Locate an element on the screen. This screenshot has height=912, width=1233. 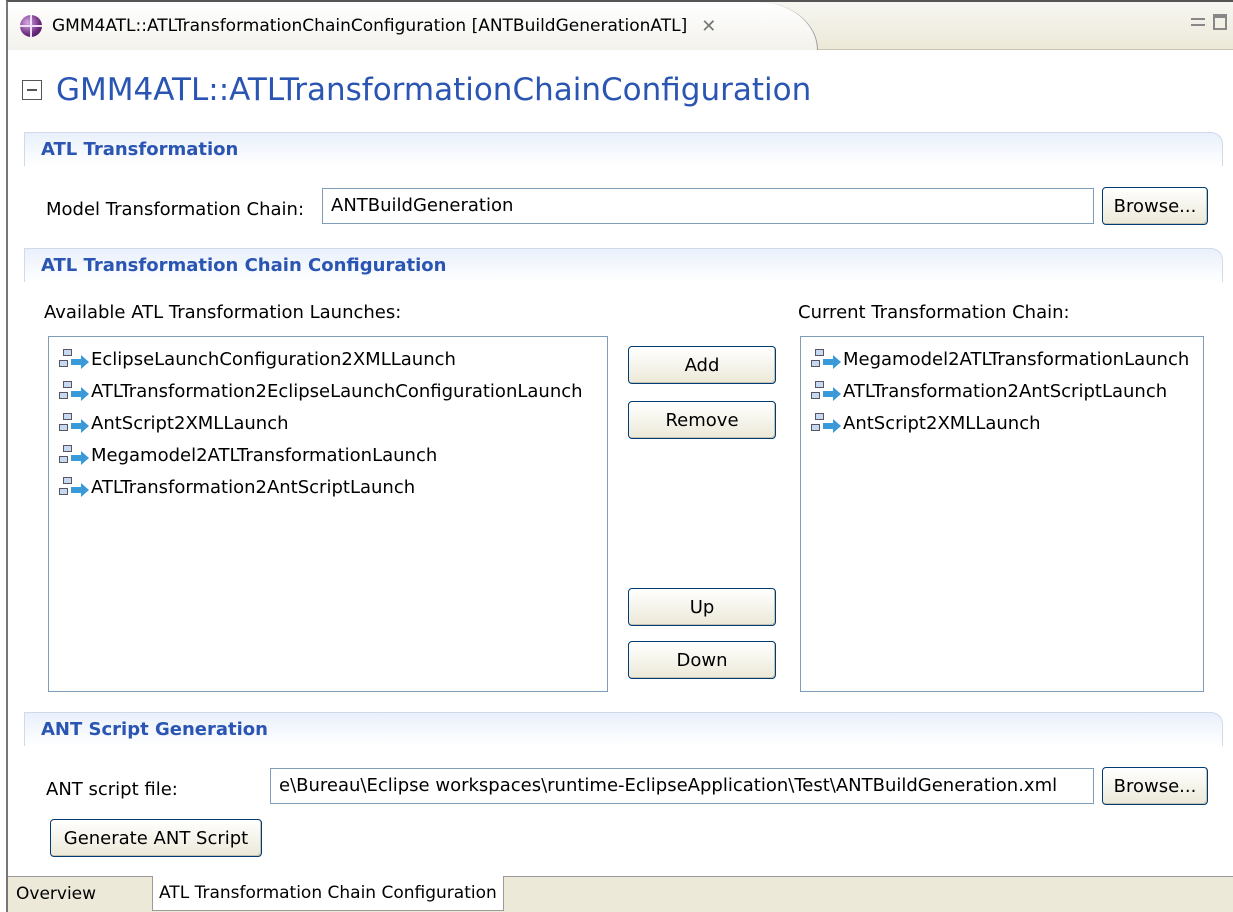
remove-button: Remove is located at coordinates (702, 420).